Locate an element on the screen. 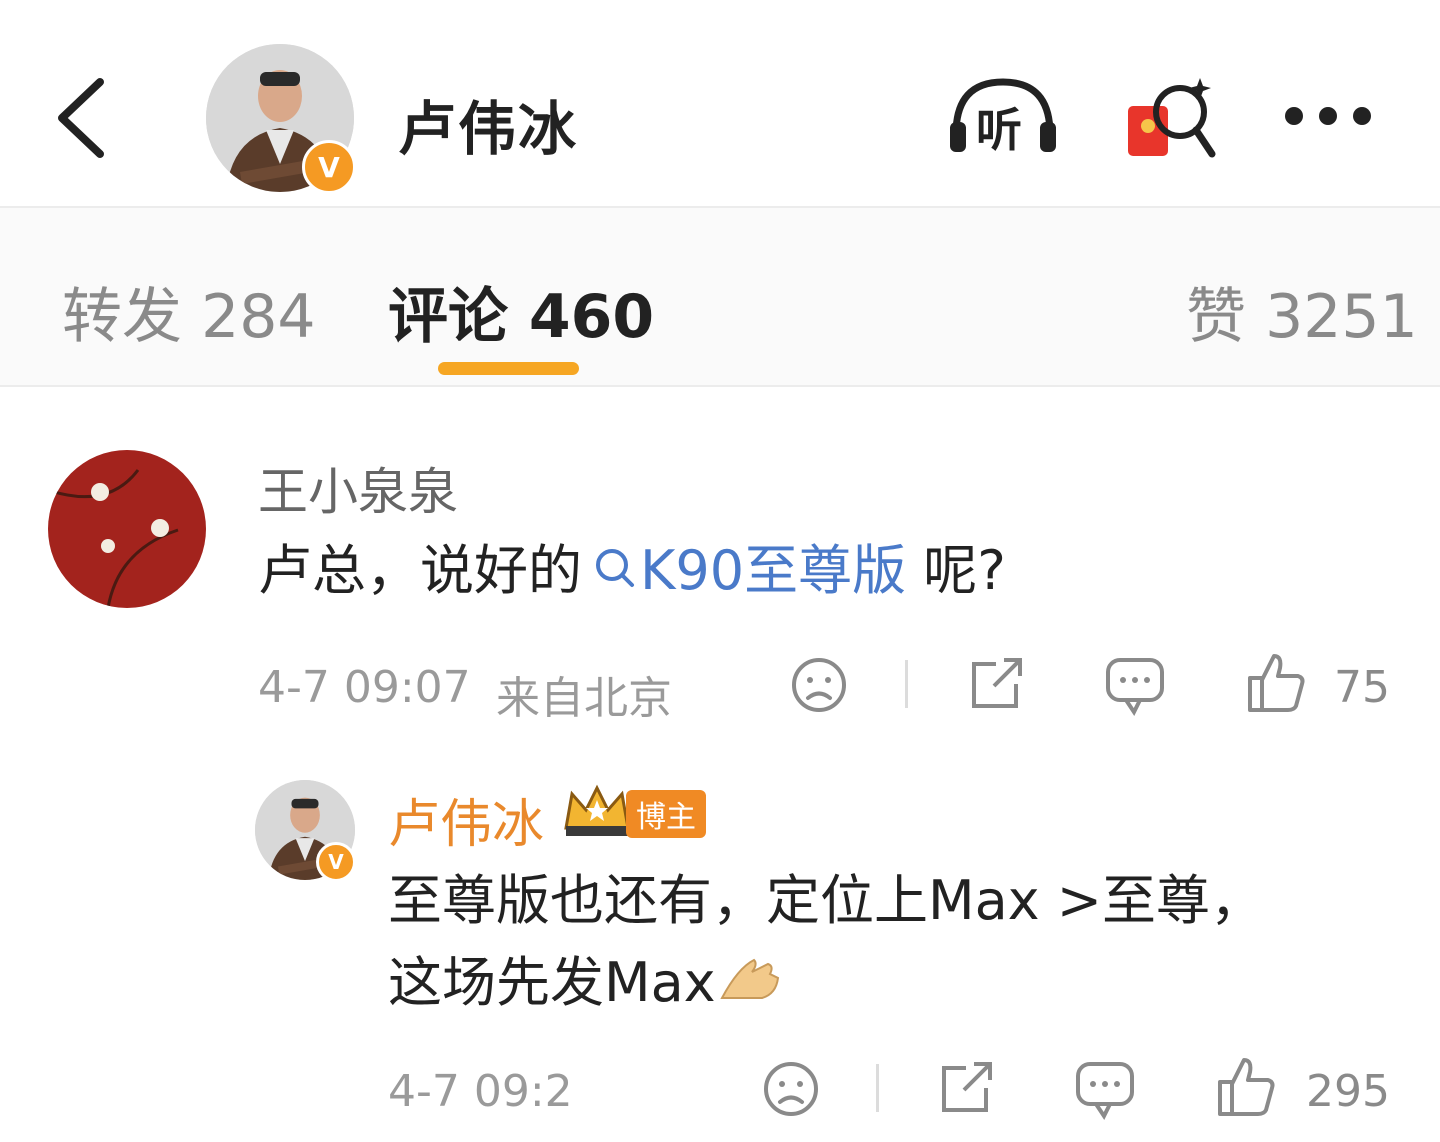  like-count: 75 is located at coordinates (1362, 687).